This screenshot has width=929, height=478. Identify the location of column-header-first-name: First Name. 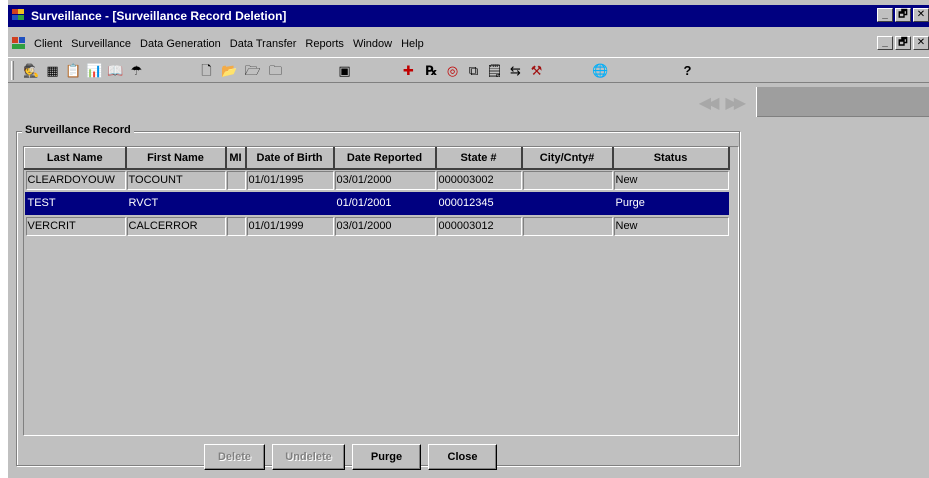
(176, 158).